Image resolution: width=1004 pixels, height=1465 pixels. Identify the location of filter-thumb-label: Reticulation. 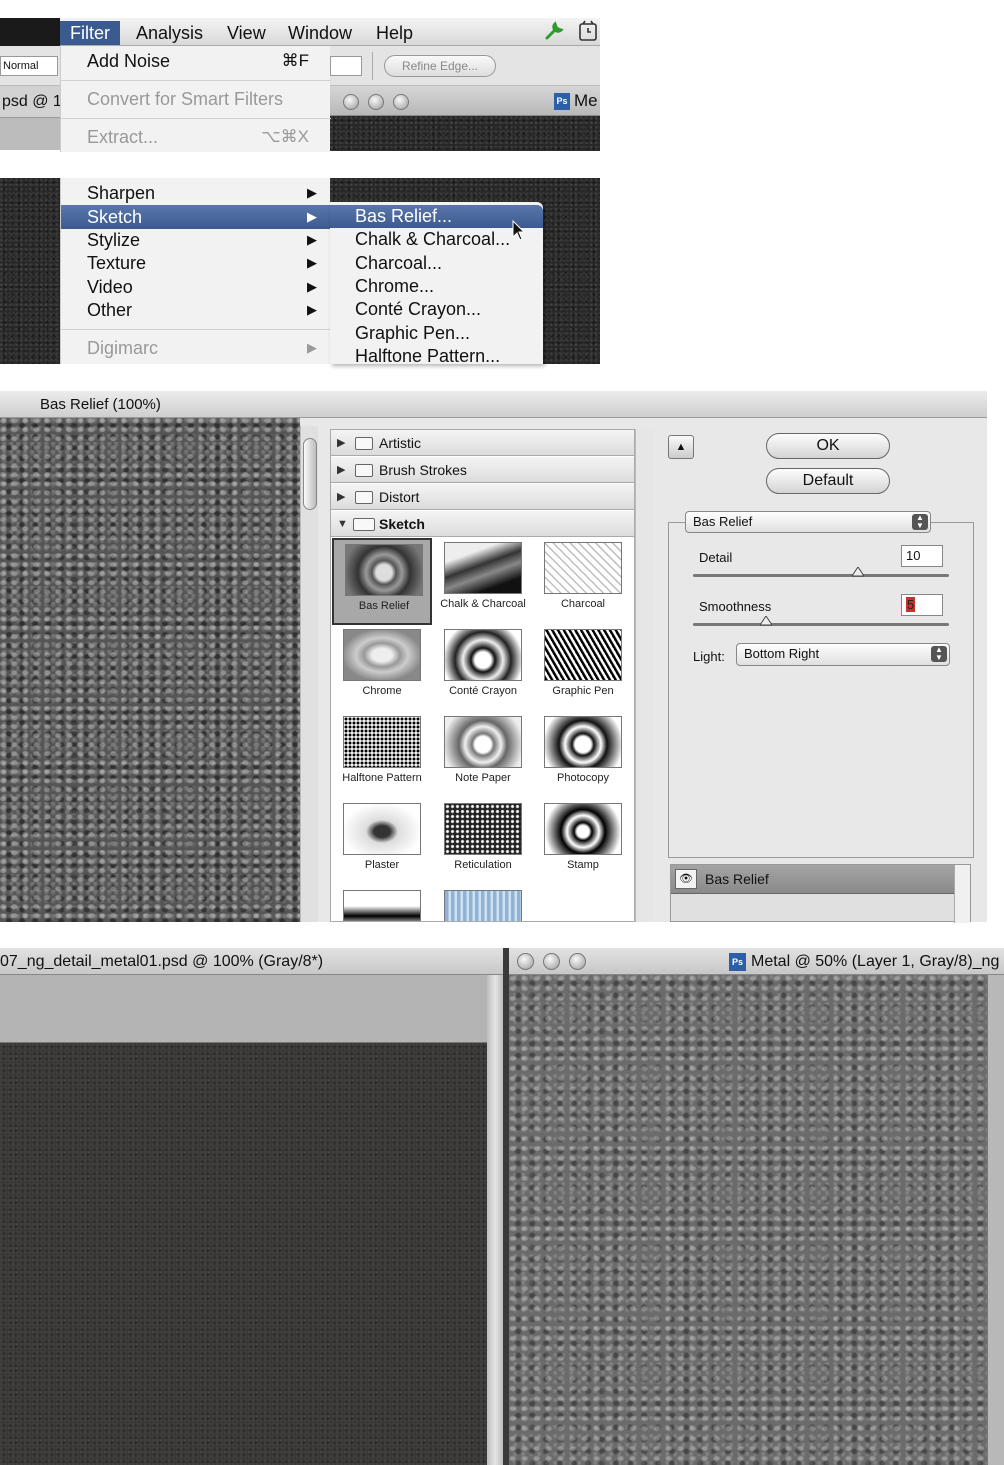
(483, 865).